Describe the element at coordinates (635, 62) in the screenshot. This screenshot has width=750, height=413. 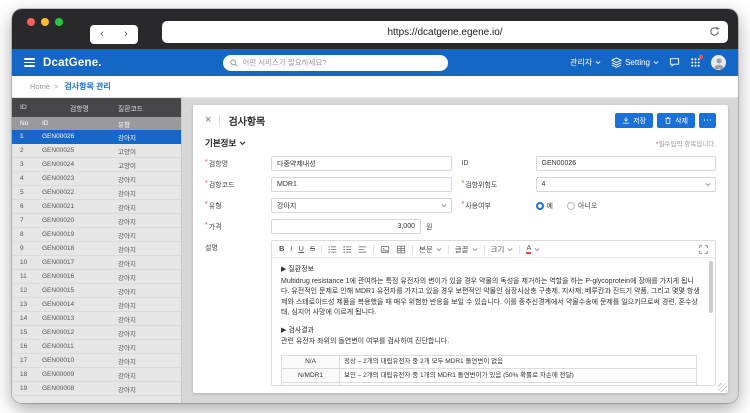
I see `setting-menu: Setting` at that location.